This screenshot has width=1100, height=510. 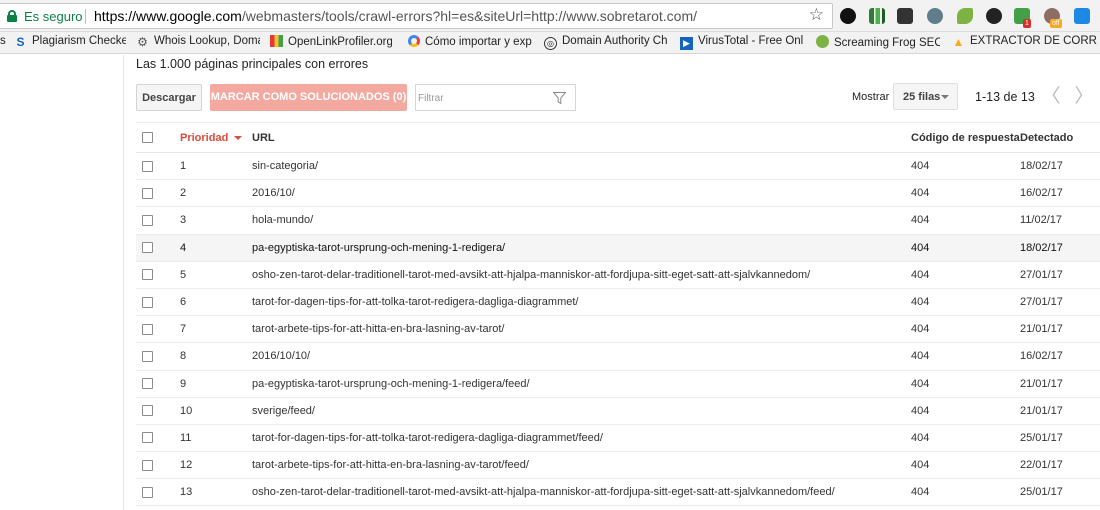 What do you see at coordinates (183, 220) in the screenshot?
I see `priority-cell: 3` at bounding box center [183, 220].